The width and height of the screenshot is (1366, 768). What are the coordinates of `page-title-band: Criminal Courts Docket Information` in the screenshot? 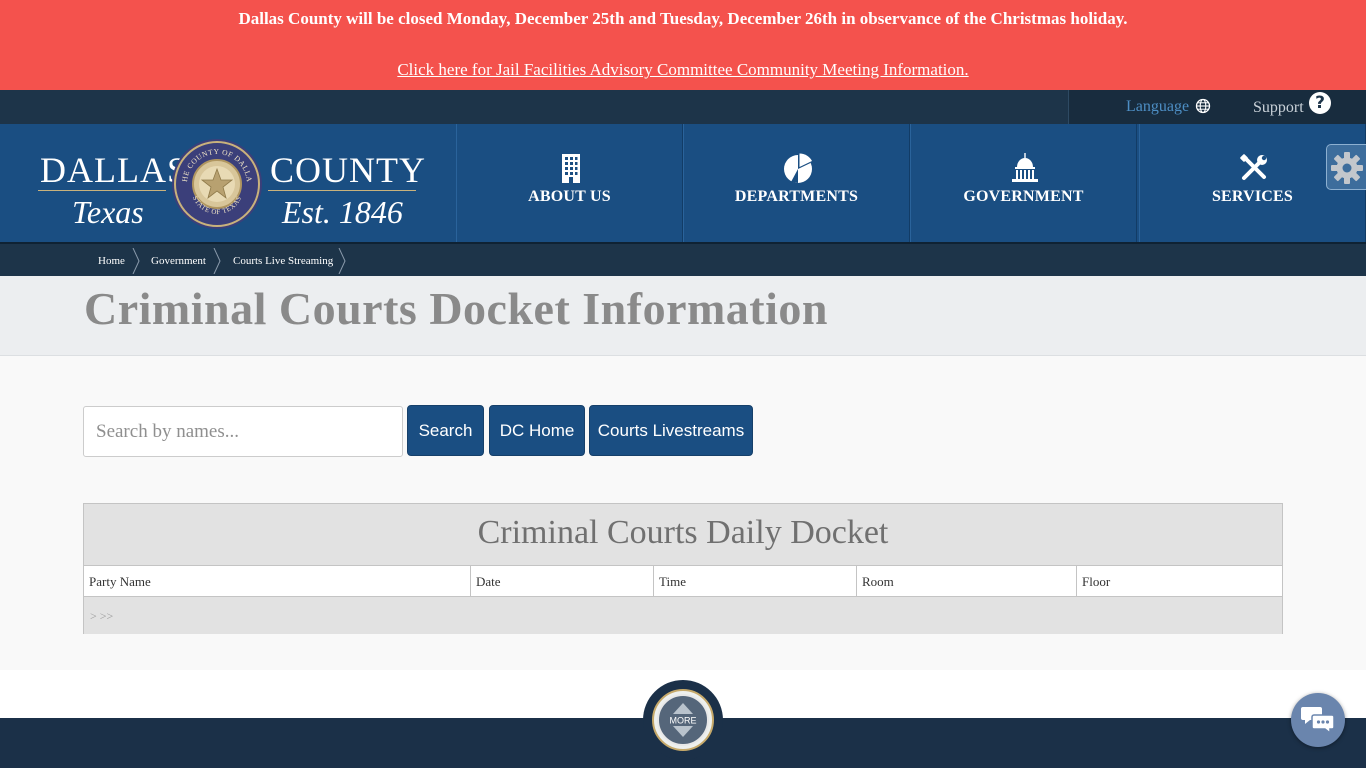 It's located at (683, 316).